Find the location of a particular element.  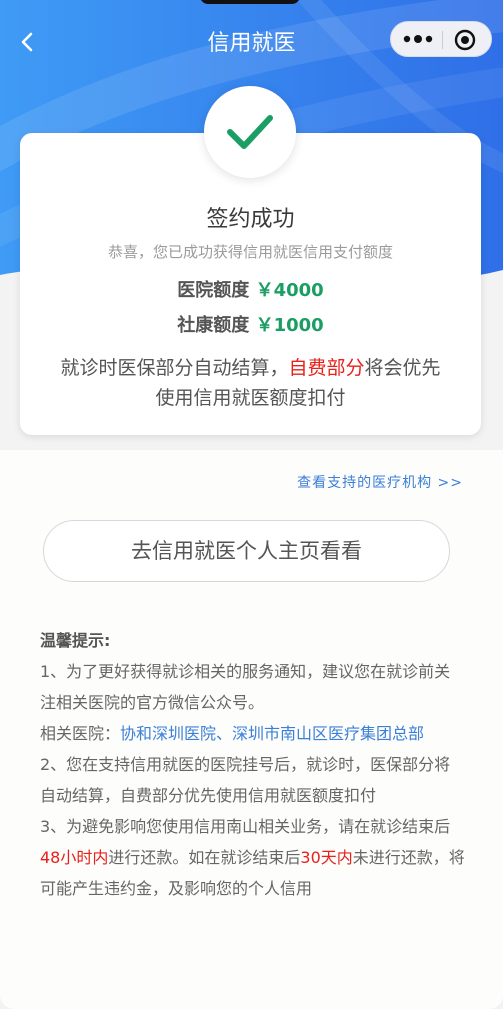

hospital-quota-label: 医院额度 is located at coordinates (213, 290).